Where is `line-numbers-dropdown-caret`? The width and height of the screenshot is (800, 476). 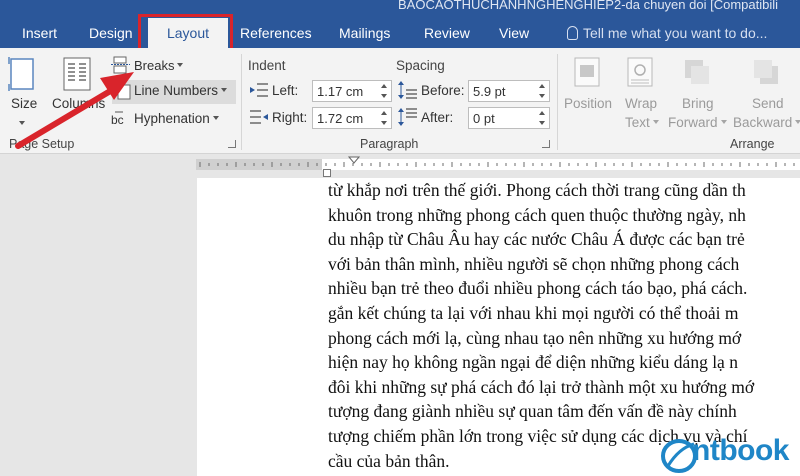
line-numbers-dropdown-caret is located at coordinates (224, 90).